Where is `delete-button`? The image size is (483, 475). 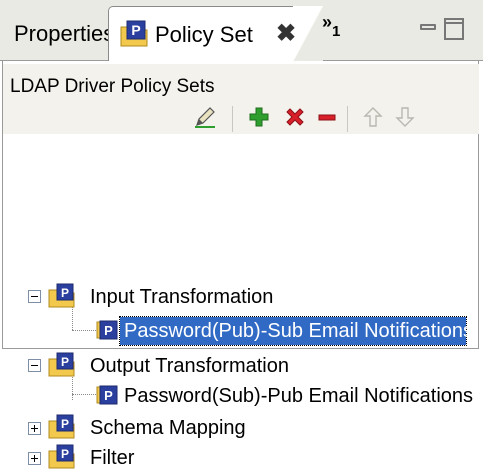
delete-button is located at coordinates (295, 119).